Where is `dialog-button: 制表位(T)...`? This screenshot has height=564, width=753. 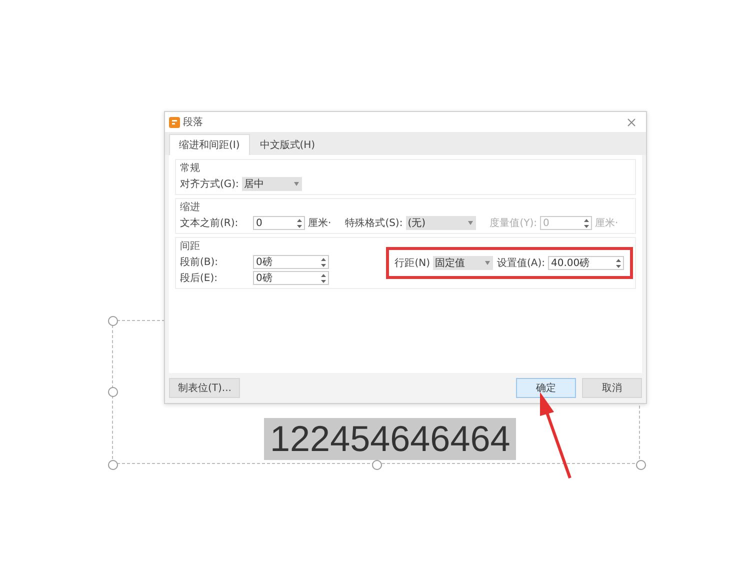 dialog-button: 制表位(T)... is located at coordinates (204, 388).